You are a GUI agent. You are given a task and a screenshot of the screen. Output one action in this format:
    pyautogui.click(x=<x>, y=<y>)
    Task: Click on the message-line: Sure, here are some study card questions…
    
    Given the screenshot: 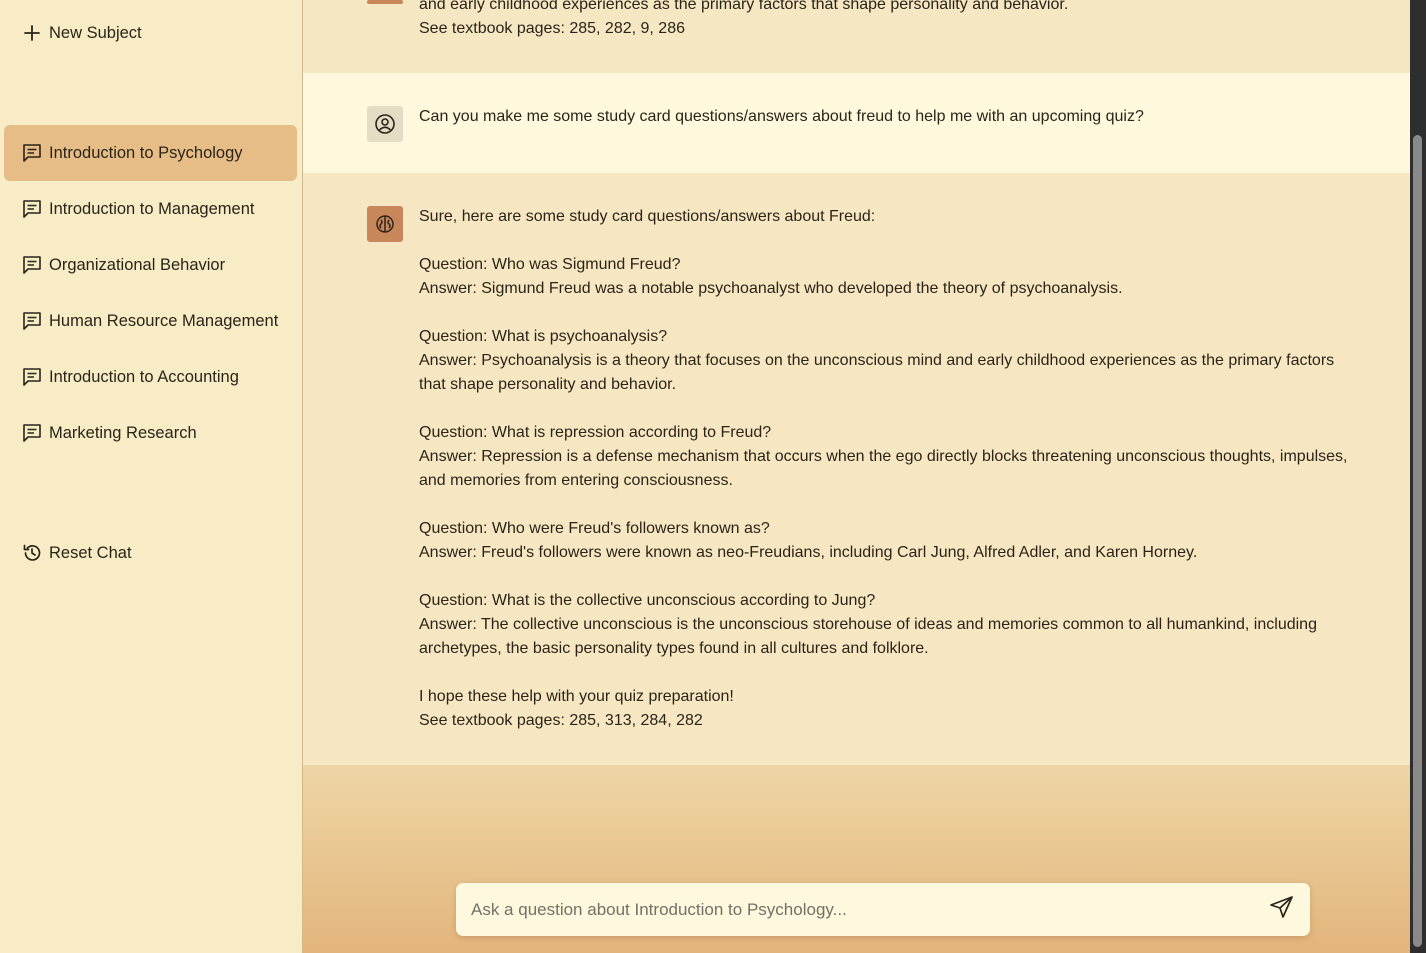 What is the action you would take?
    pyautogui.click(x=647, y=216)
    